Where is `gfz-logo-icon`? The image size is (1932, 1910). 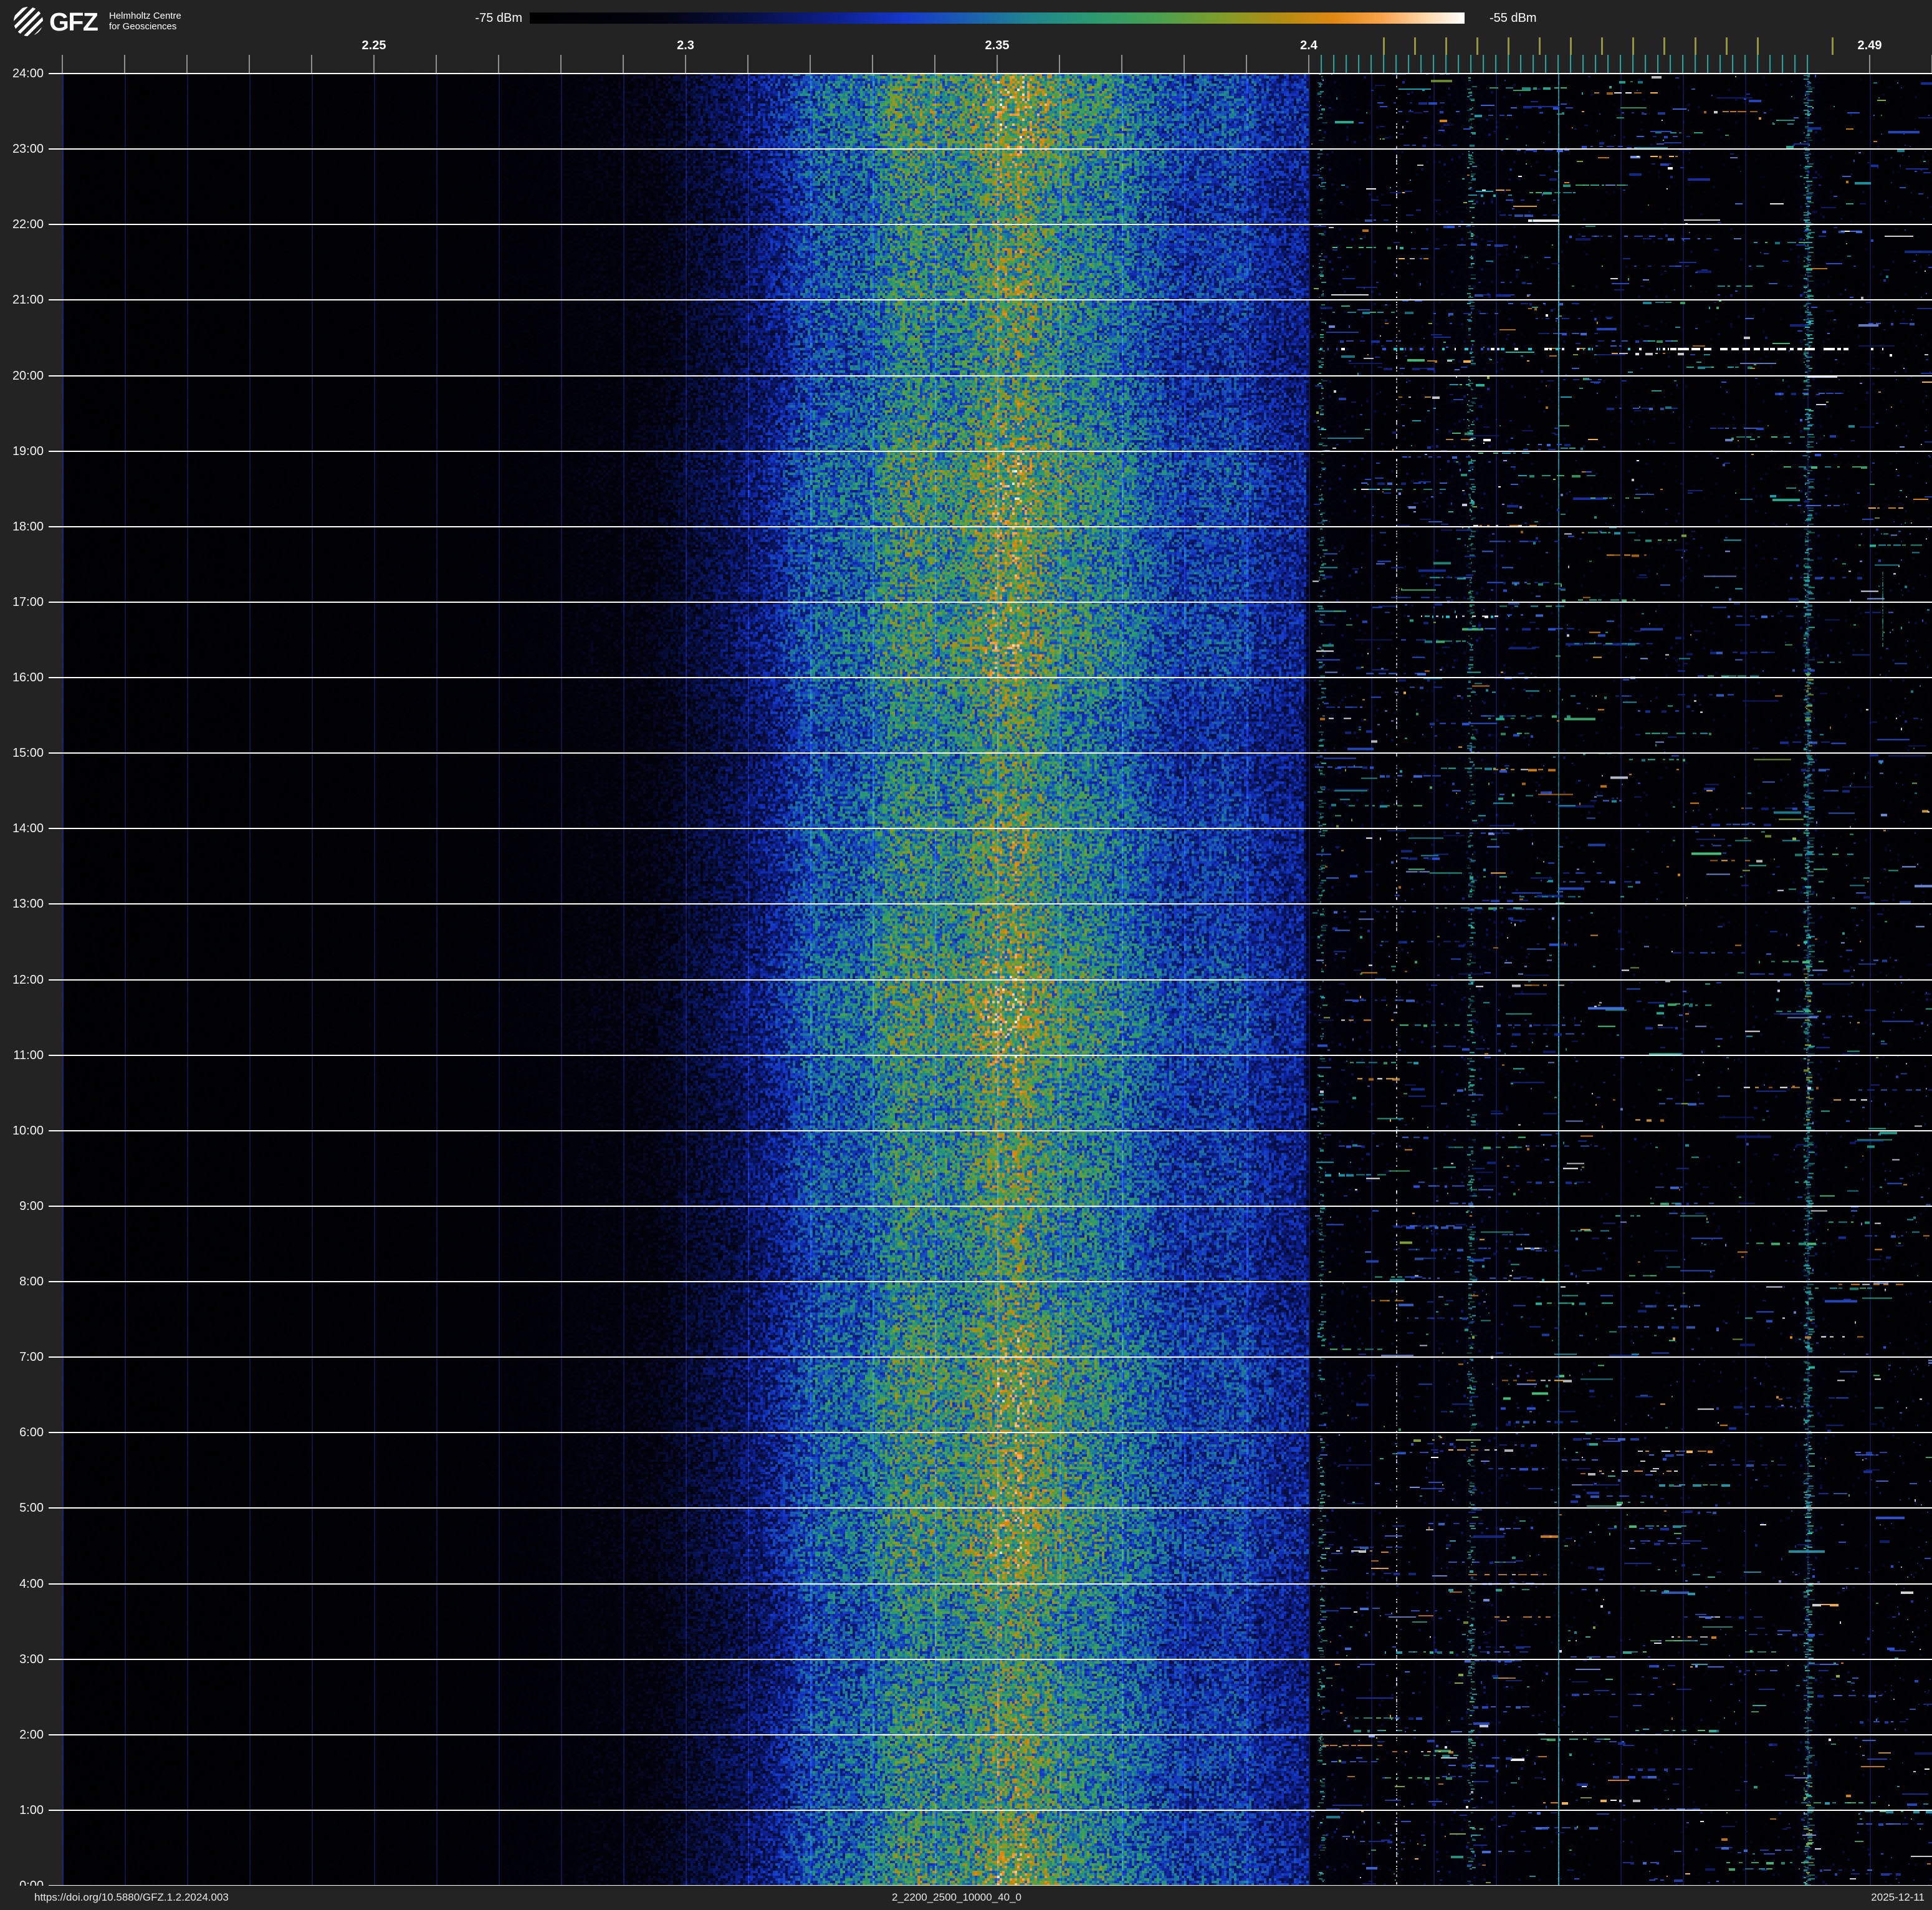 gfz-logo-icon is located at coordinates (28, 21).